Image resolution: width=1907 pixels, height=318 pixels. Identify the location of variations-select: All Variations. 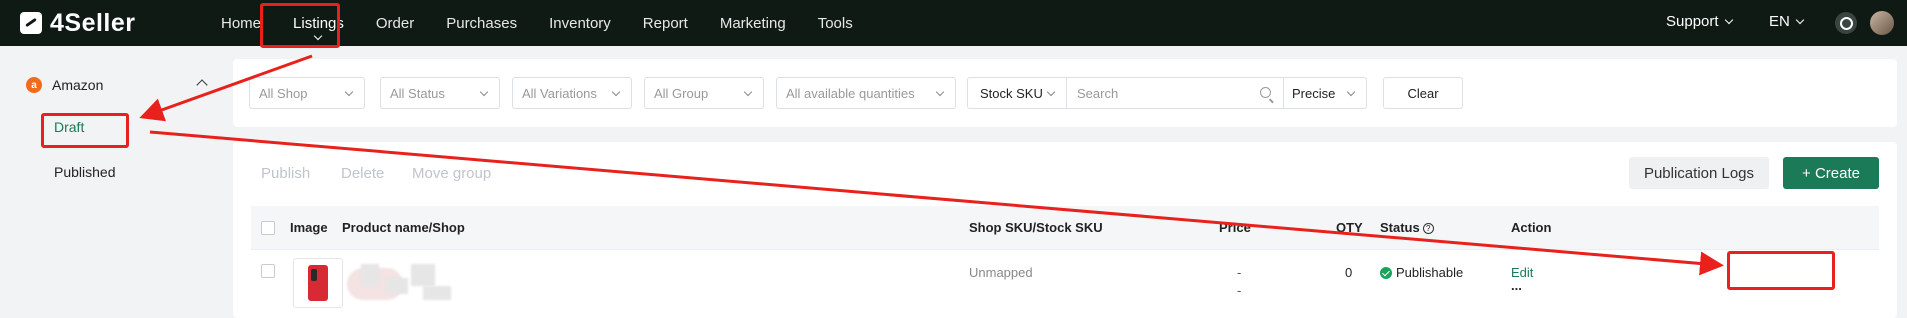
(572, 93).